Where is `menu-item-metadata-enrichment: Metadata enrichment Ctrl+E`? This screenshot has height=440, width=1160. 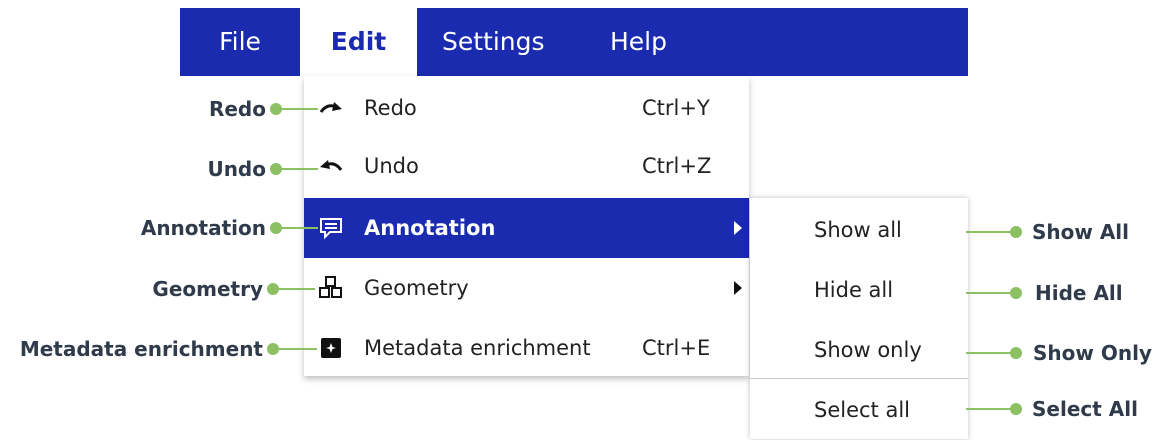
menu-item-metadata-enrichment: Metadata enrichment Ctrl+E is located at coordinates (526, 348).